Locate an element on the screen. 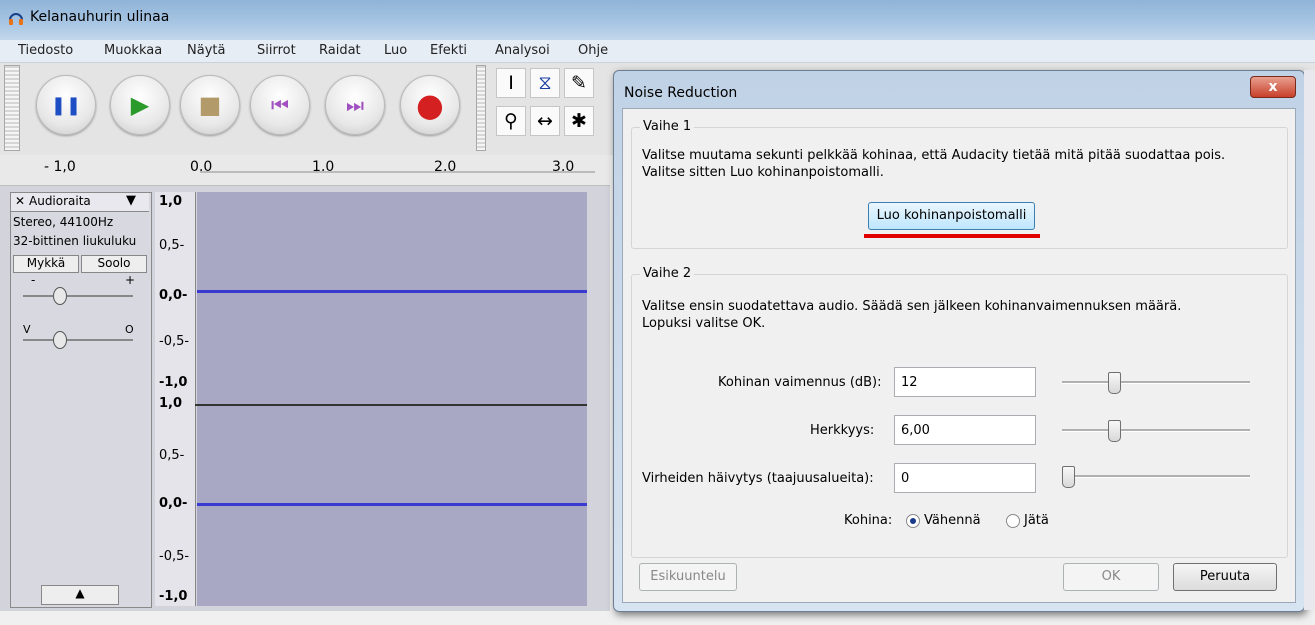  toolbar-grip is located at coordinates (12, 108).